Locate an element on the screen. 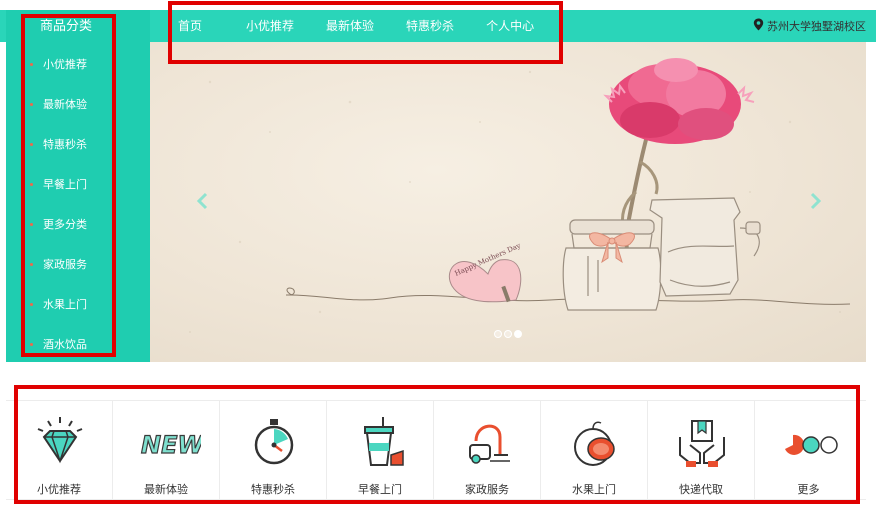  nav-recommend: 小优推荐 is located at coordinates (270, 26).